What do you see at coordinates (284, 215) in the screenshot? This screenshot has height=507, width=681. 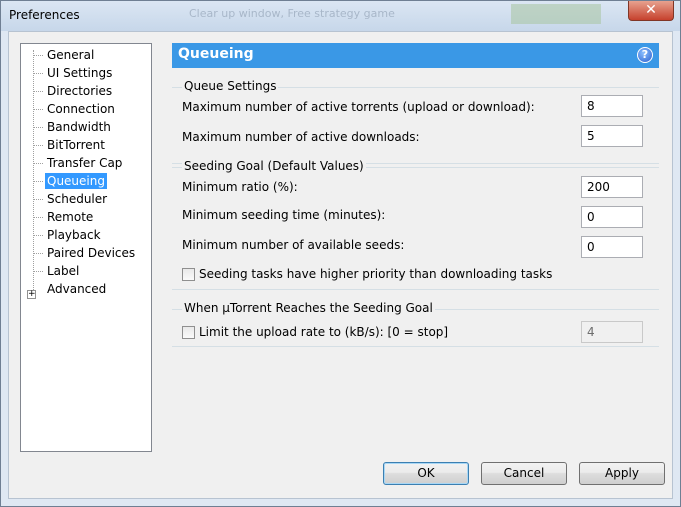 I see `min-seeding-time-label: Minimum seeding time (minutes):` at bounding box center [284, 215].